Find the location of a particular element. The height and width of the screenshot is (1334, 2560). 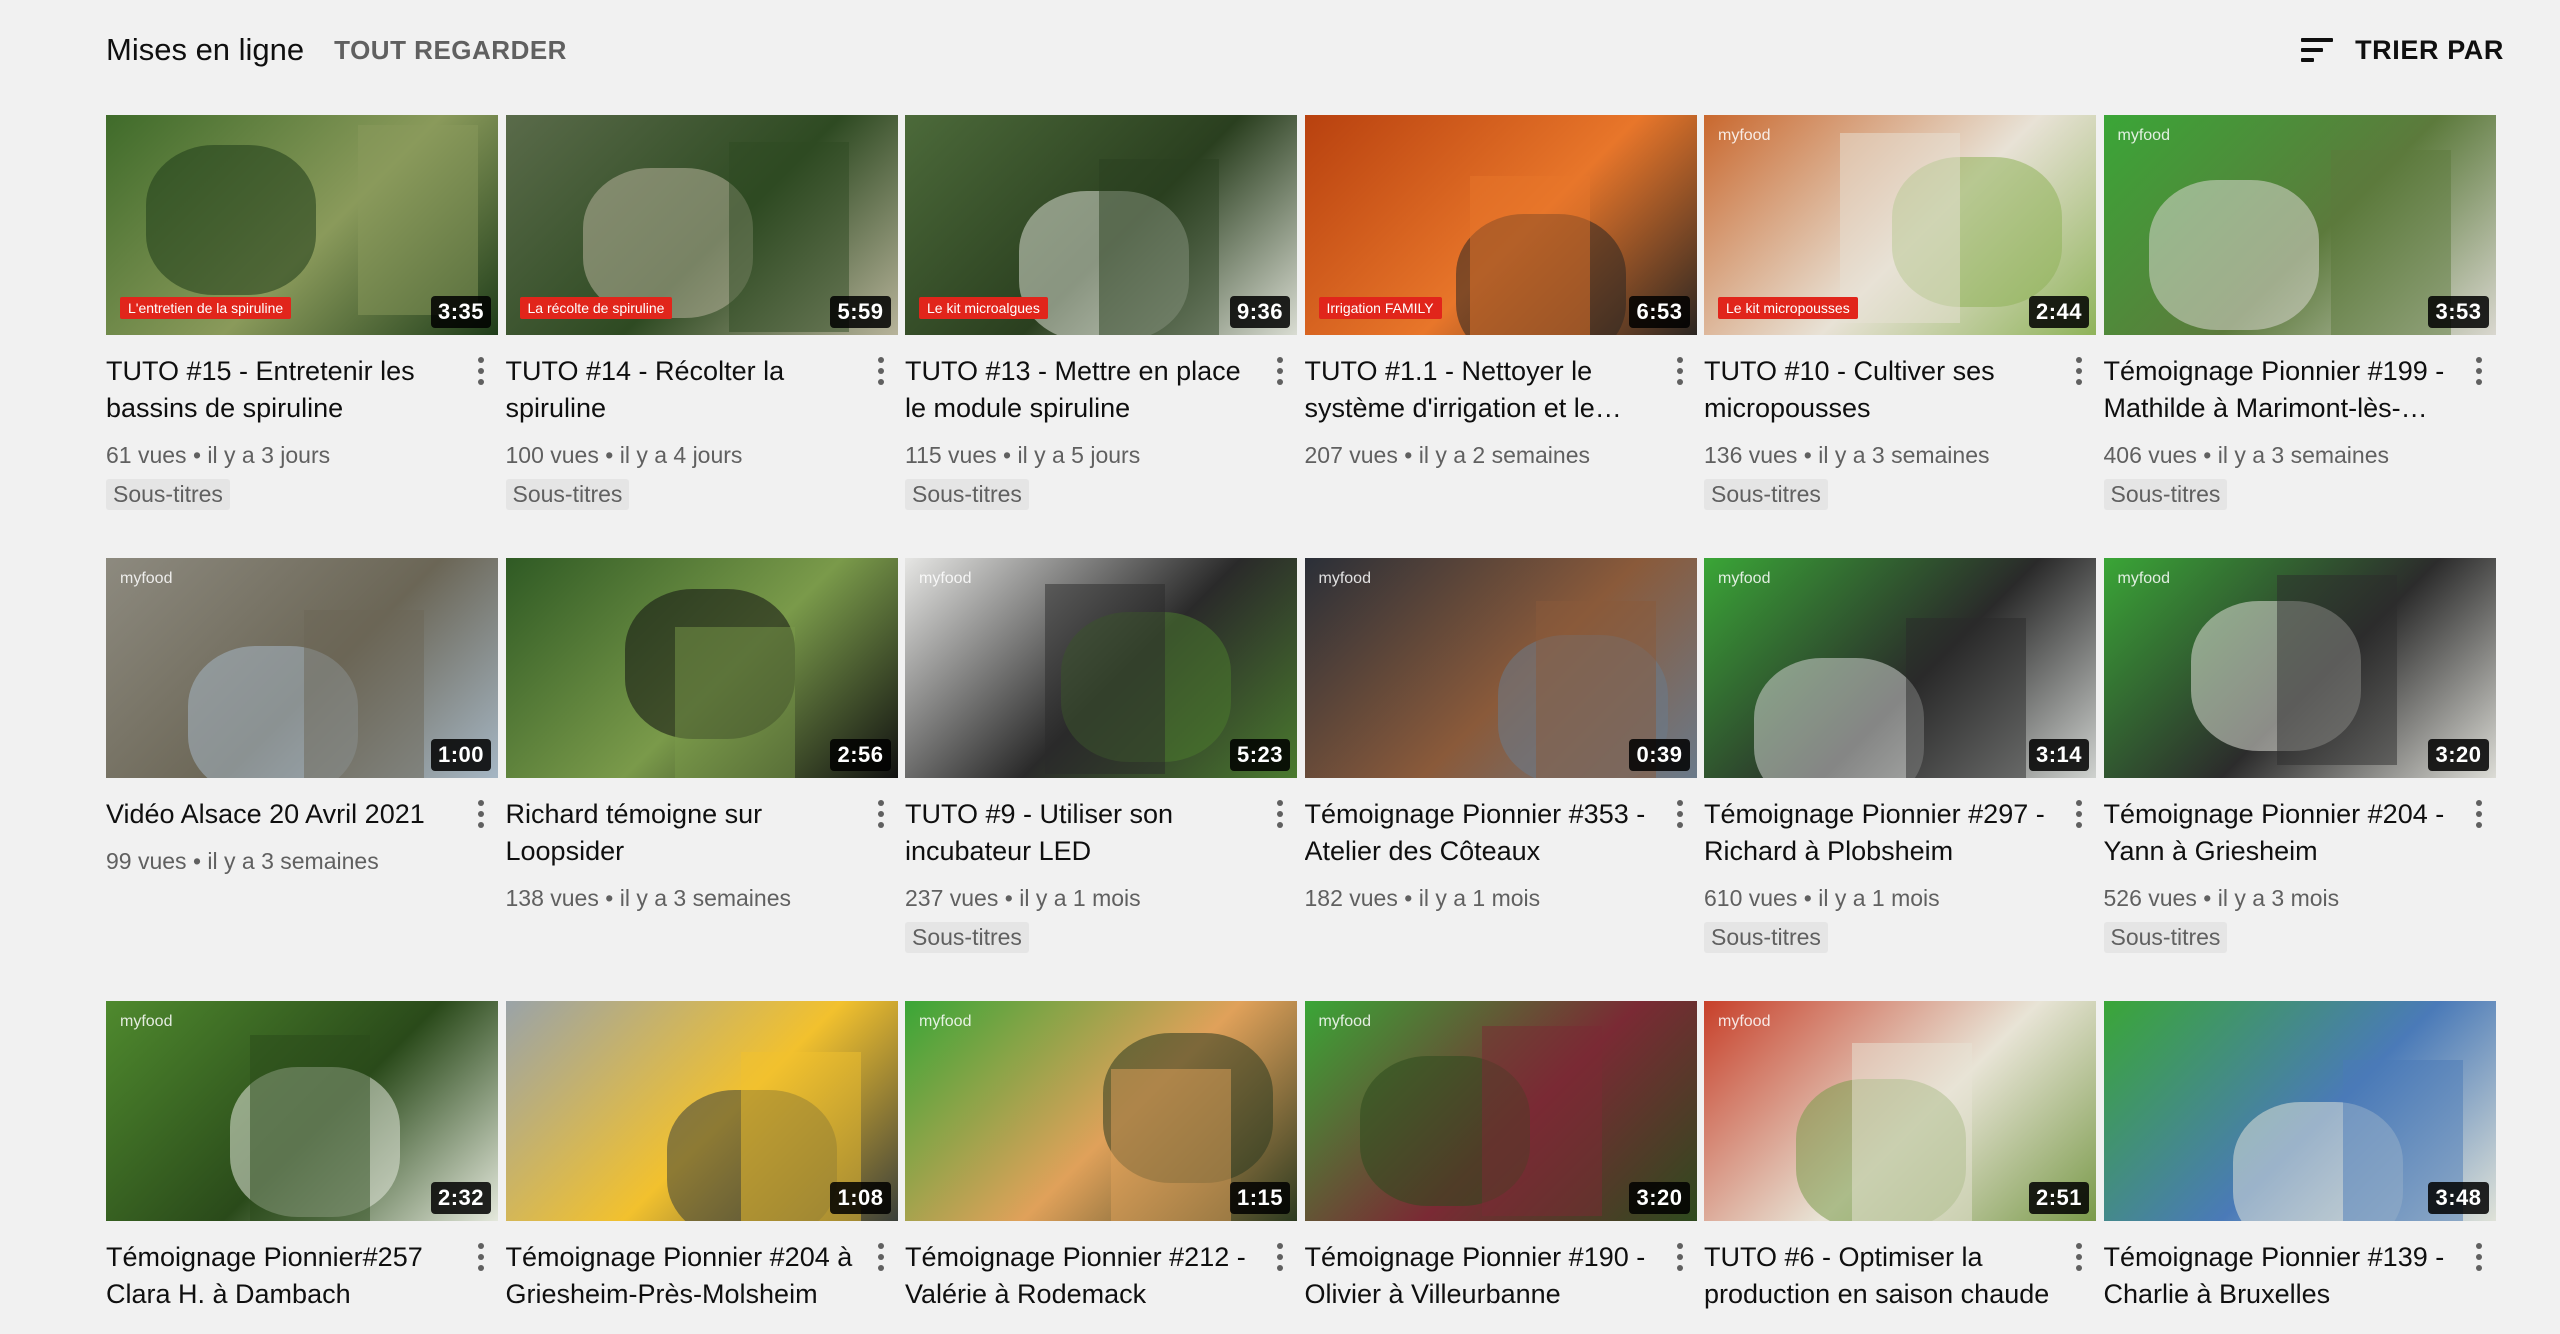

thumbnail-tag: Le kit micropousses is located at coordinates (1788, 308).